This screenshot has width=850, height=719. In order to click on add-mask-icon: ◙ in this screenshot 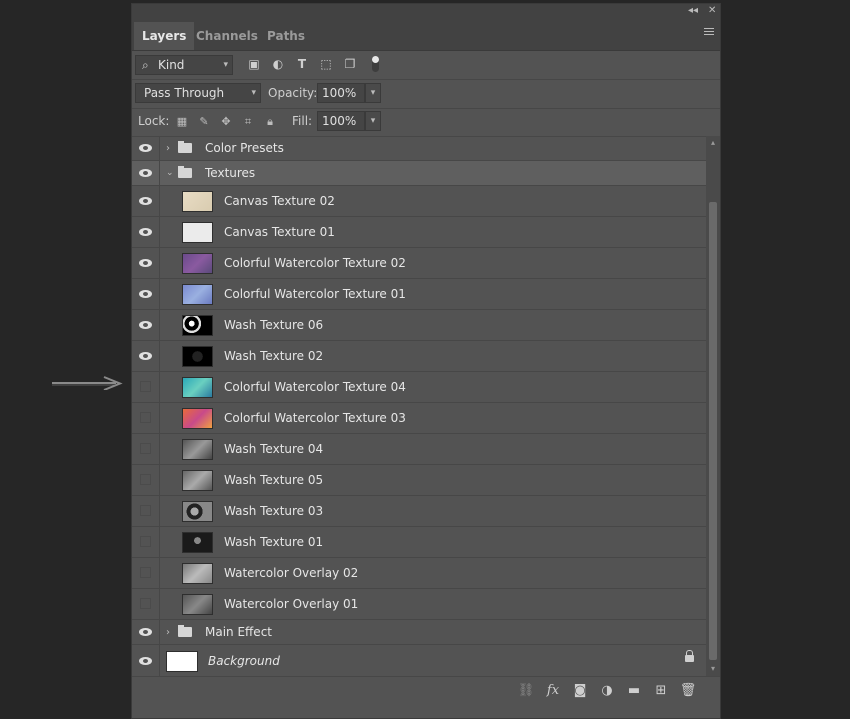, I will do `click(580, 691)`.